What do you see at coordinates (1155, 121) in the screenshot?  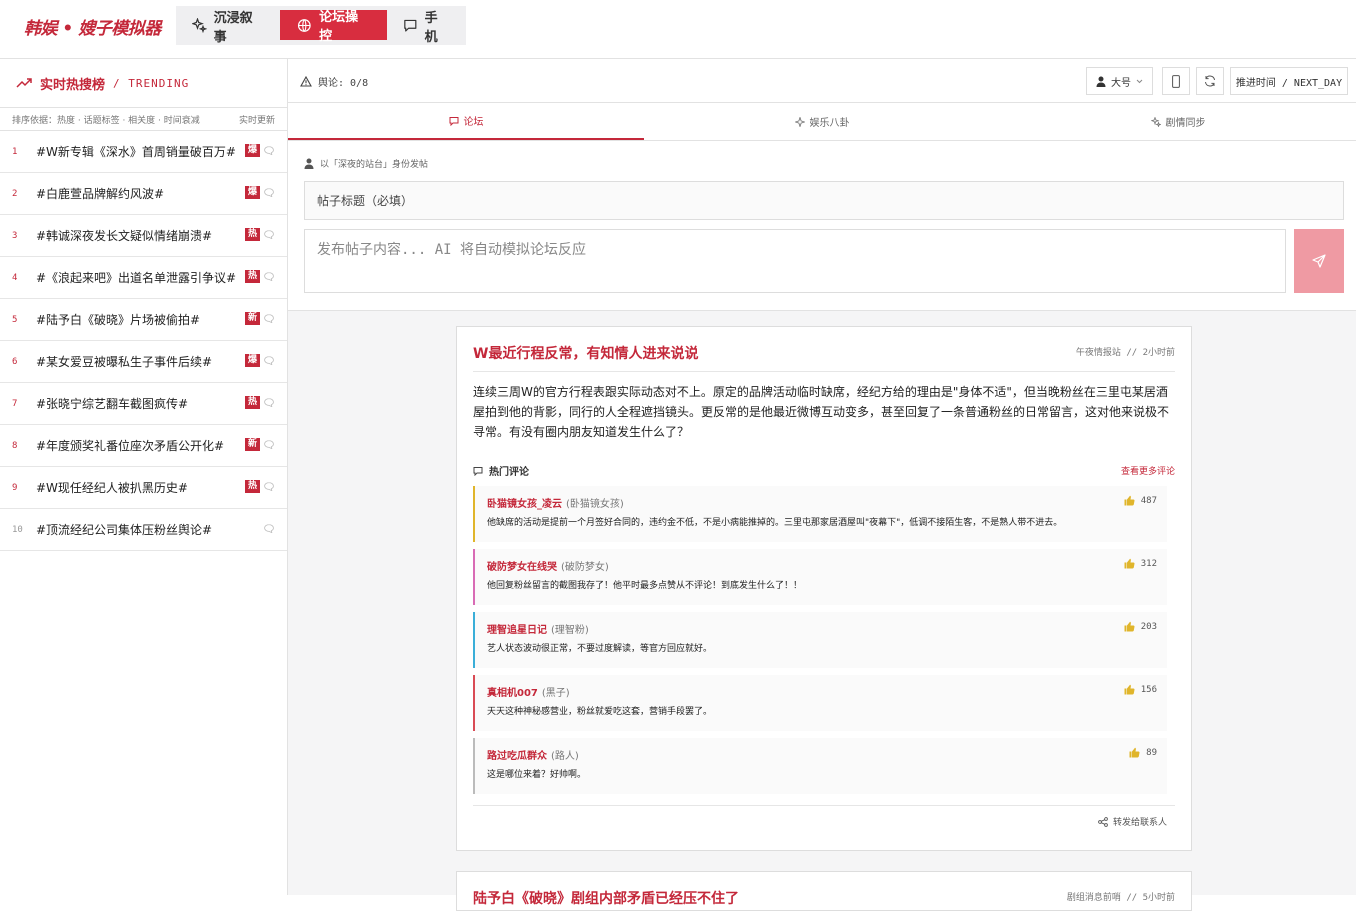 I see `sparkles-icon` at bounding box center [1155, 121].